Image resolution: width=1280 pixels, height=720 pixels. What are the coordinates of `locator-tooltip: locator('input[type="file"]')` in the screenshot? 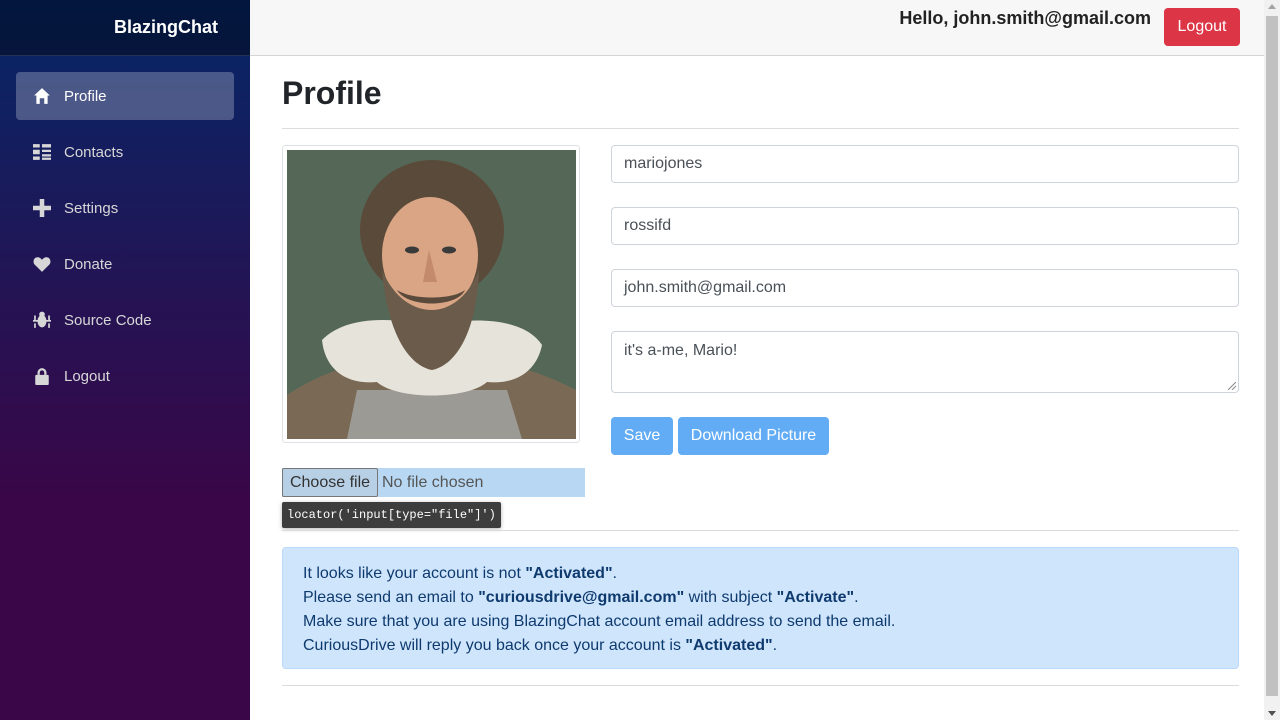 It's located at (391, 515).